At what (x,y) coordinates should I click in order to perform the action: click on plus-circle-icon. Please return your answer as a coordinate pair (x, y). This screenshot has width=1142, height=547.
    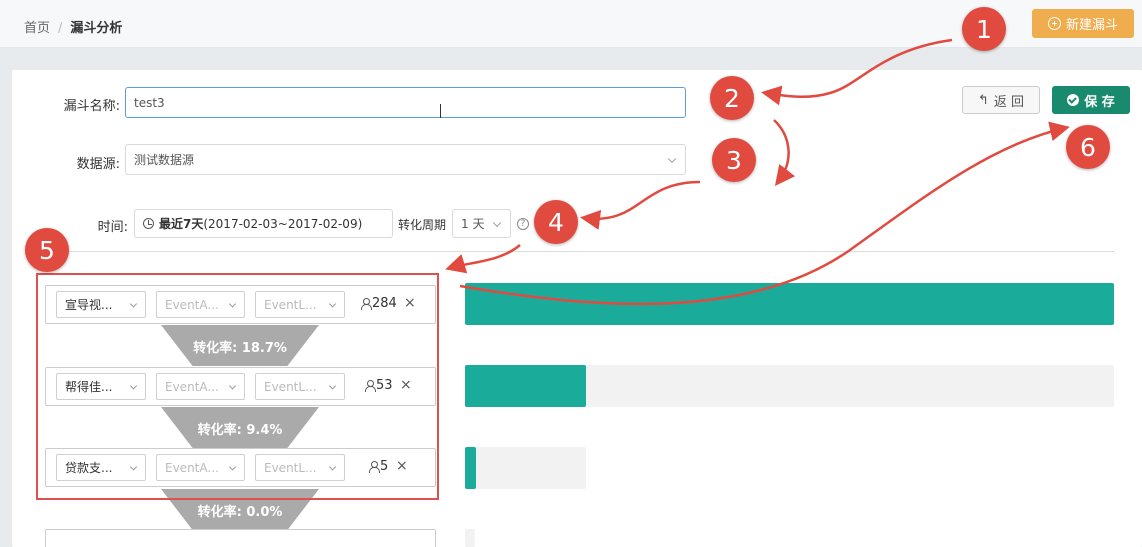
    Looking at the image, I should click on (1054, 23).